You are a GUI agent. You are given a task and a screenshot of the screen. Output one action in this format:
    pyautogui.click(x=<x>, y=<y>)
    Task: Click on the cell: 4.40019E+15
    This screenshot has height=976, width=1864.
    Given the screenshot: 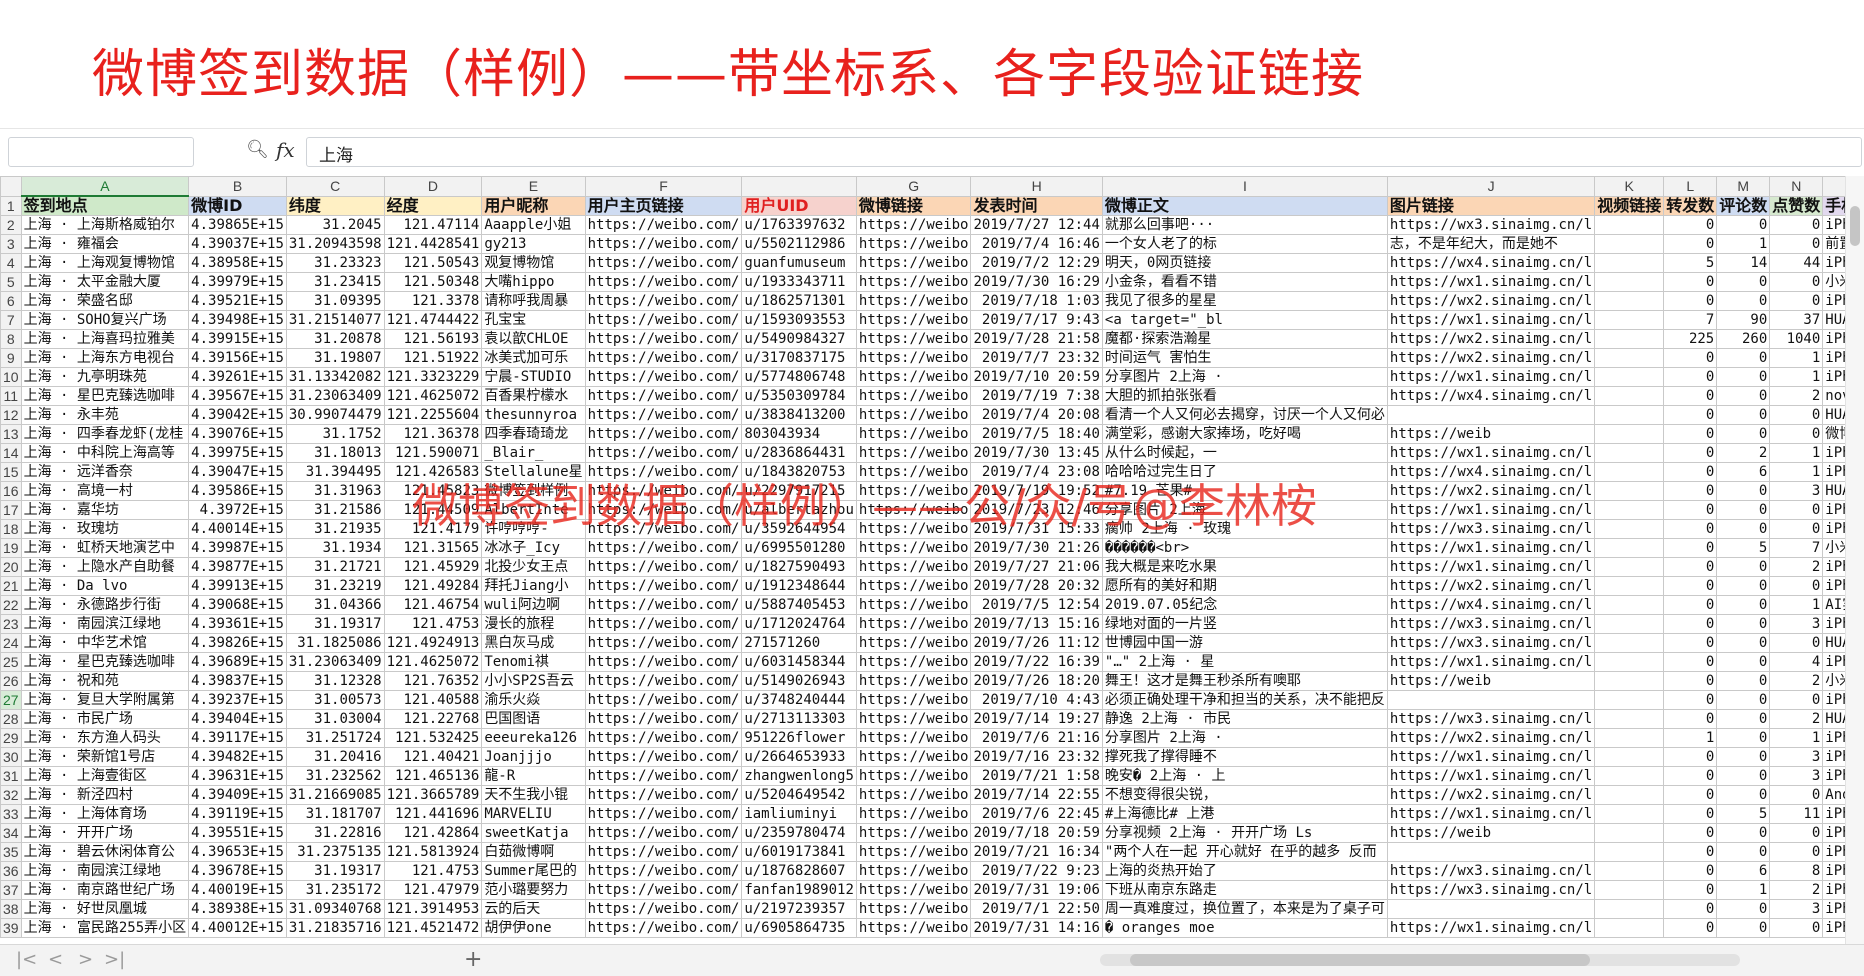 What is the action you would take?
    pyautogui.click(x=237, y=890)
    